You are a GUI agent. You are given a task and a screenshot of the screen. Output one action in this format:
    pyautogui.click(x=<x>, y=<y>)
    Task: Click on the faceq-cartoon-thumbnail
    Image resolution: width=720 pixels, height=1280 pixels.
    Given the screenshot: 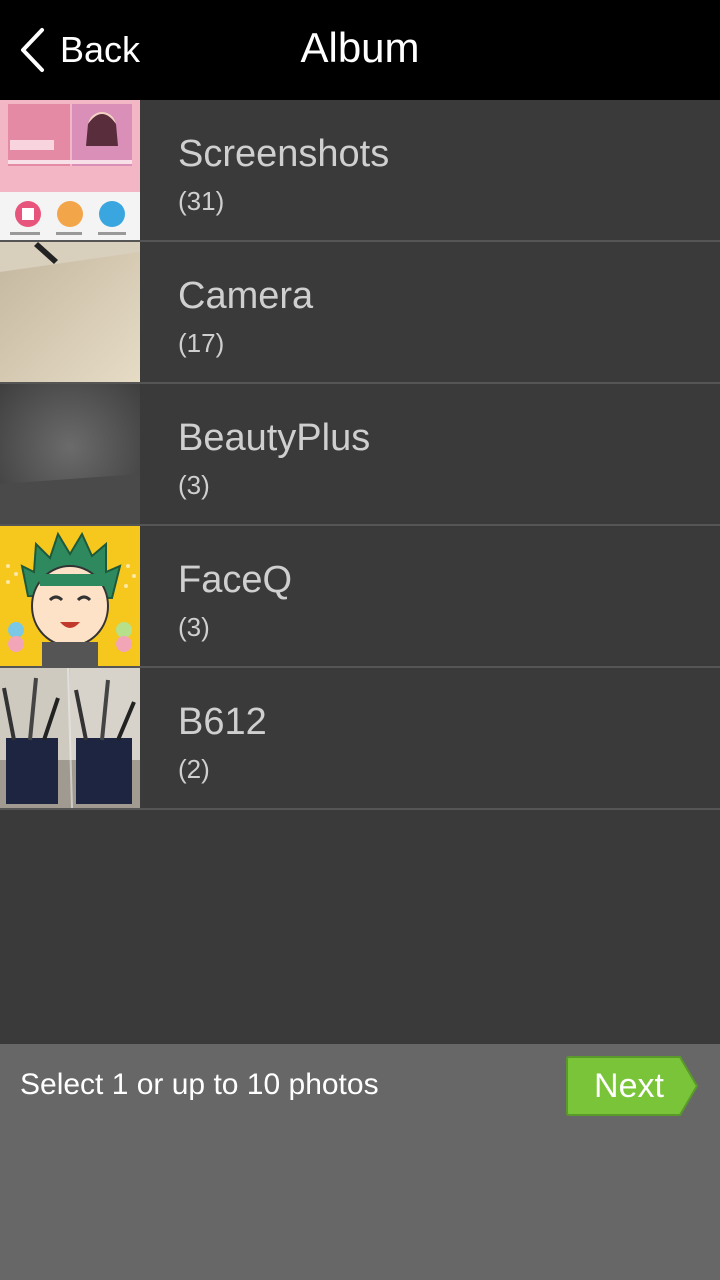 What is the action you would take?
    pyautogui.click(x=70, y=596)
    